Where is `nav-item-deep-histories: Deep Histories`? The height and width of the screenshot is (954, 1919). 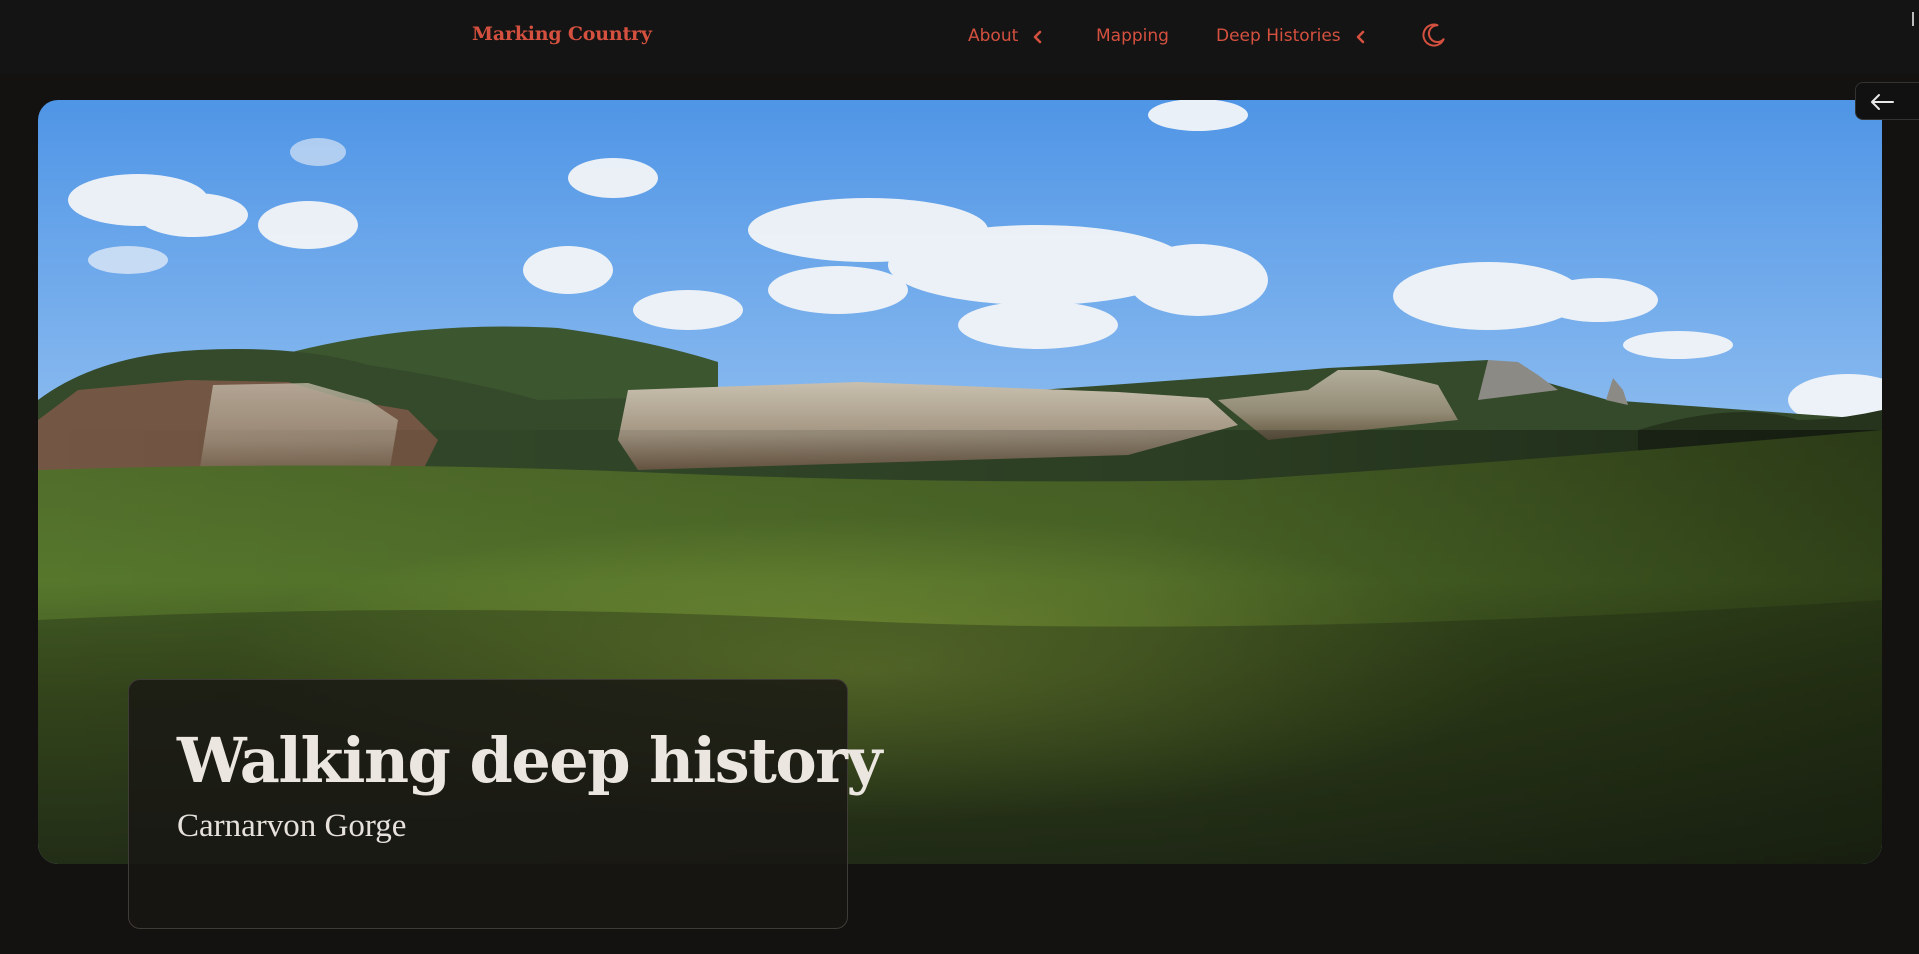
nav-item-deep-histories: Deep Histories is located at coordinates (1291, 36).